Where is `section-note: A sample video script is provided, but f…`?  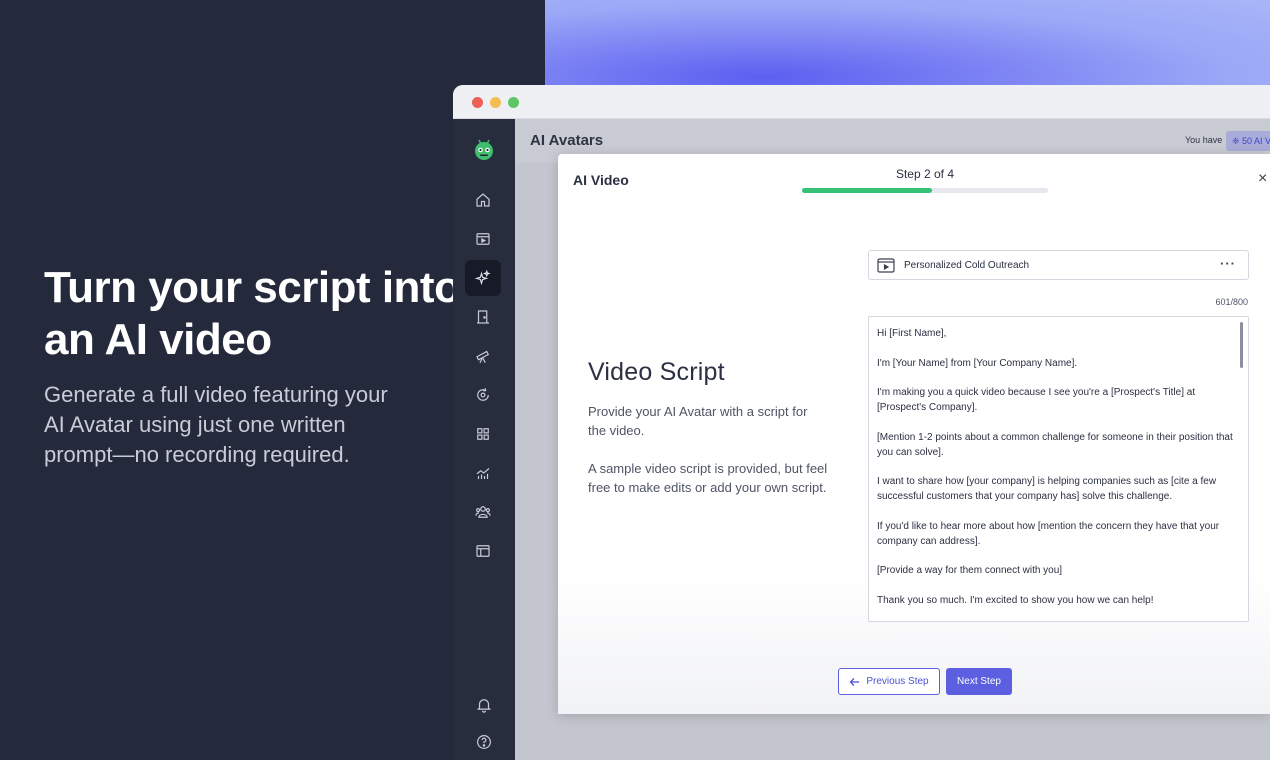
section-note: A sample video script is provided, but f… is located at coordinates (708, 478).